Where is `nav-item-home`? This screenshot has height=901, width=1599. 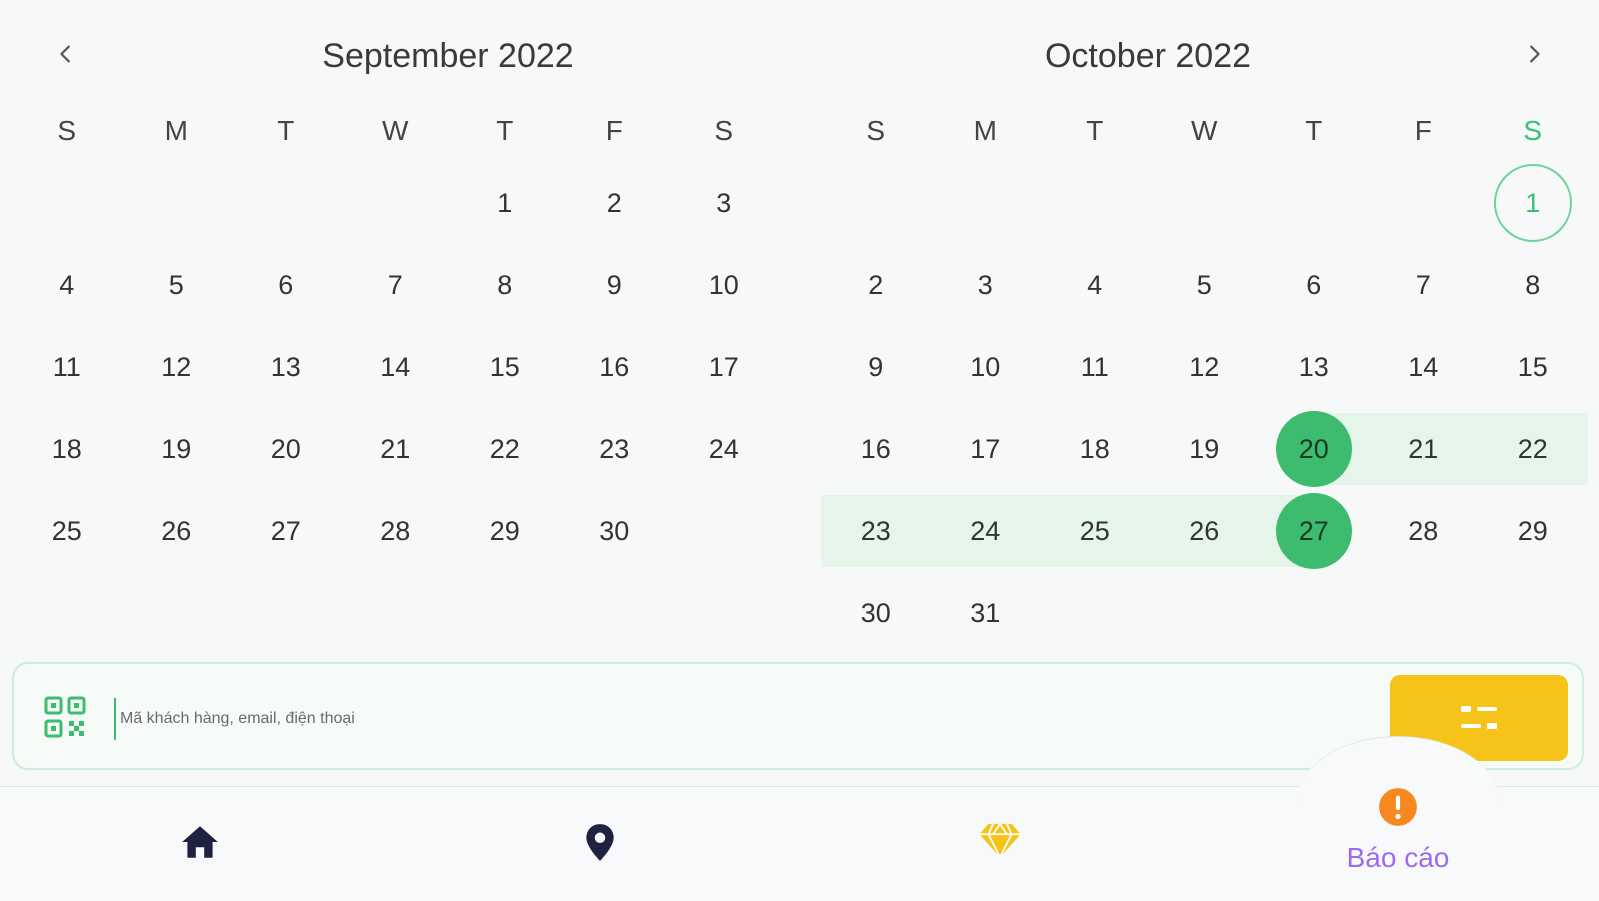 nav-item-home is located at coordinates (200, 842).